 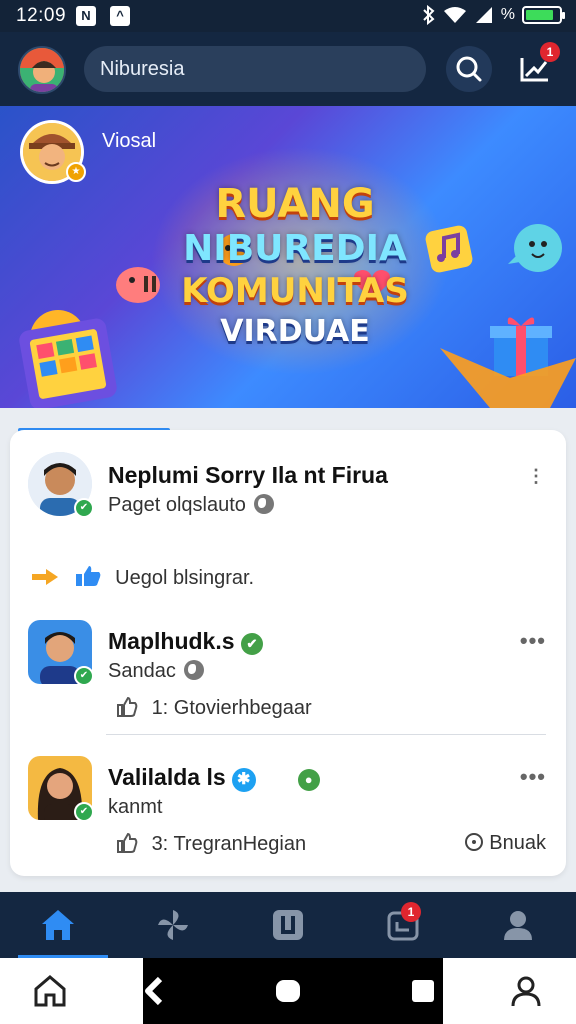 What do you see at coordinates (295, 331) in the screenshot?
I see `banner-title-line4: VIRDUAE` at bounding box center [295, 331].